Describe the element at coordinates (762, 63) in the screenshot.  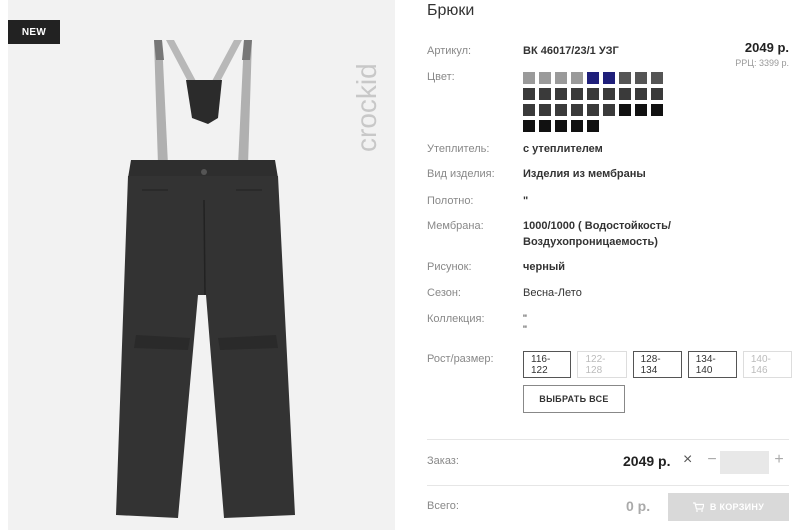
I see `product-rrp: РРЦ: 3399 р.` at that location.